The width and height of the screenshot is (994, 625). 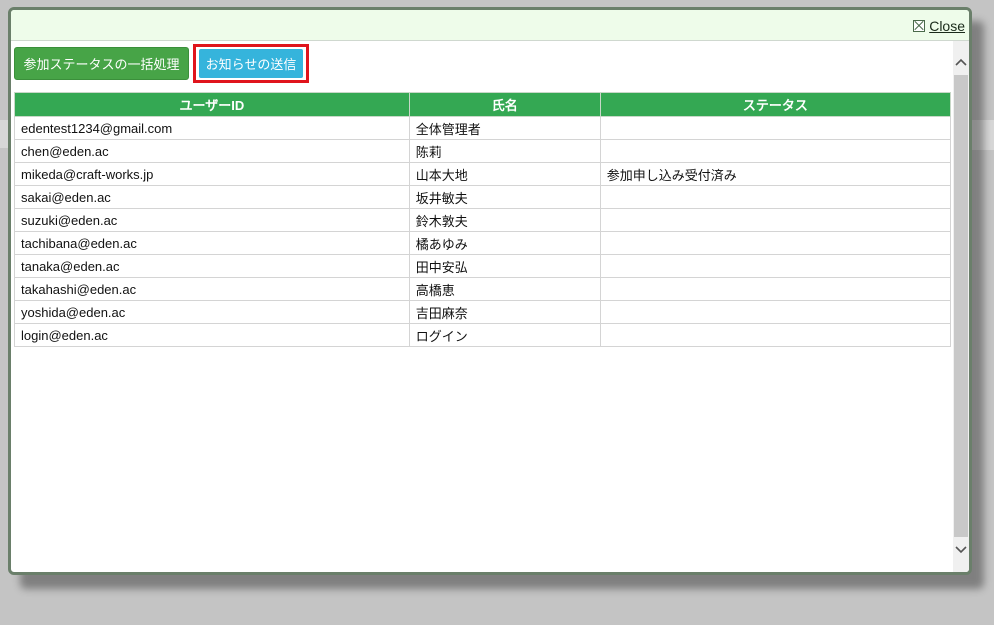 I want to click on table-row: login@eden.ac ログイン, so click(x=483, y=335).